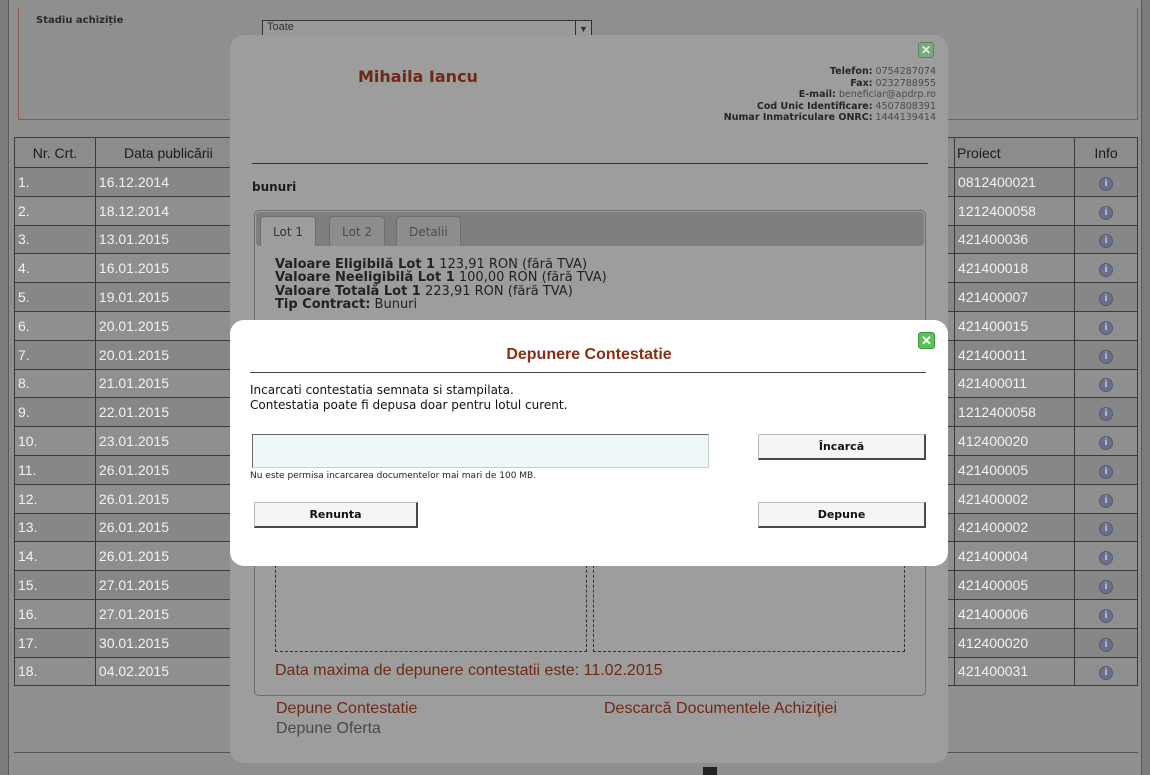  What do you see at coordinates (1106, 152) in the screenshot?
I see `col-header-info: Info` at bounding box center [1106, 152].